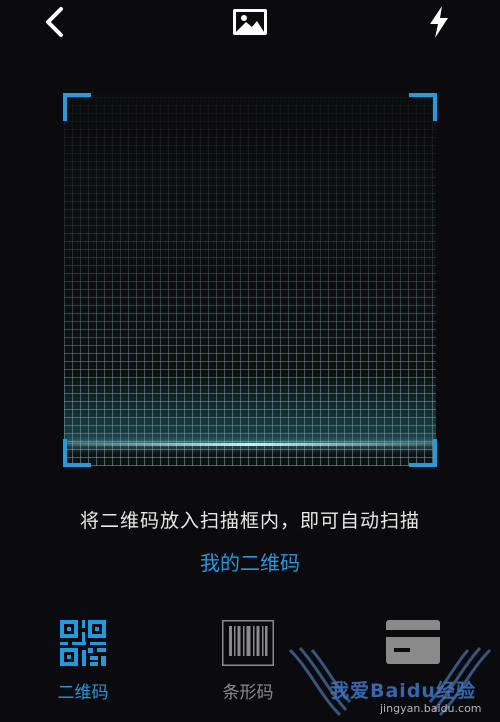  Describe the element at coordinates (423, 453) in the screenshot. I see `frame-corner-bottom-right` at that location.